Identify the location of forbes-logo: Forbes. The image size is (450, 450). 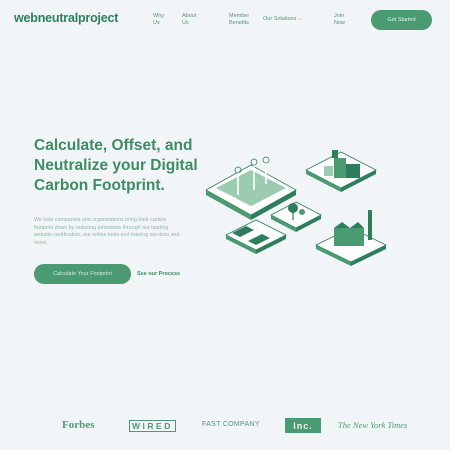
(78, 425).